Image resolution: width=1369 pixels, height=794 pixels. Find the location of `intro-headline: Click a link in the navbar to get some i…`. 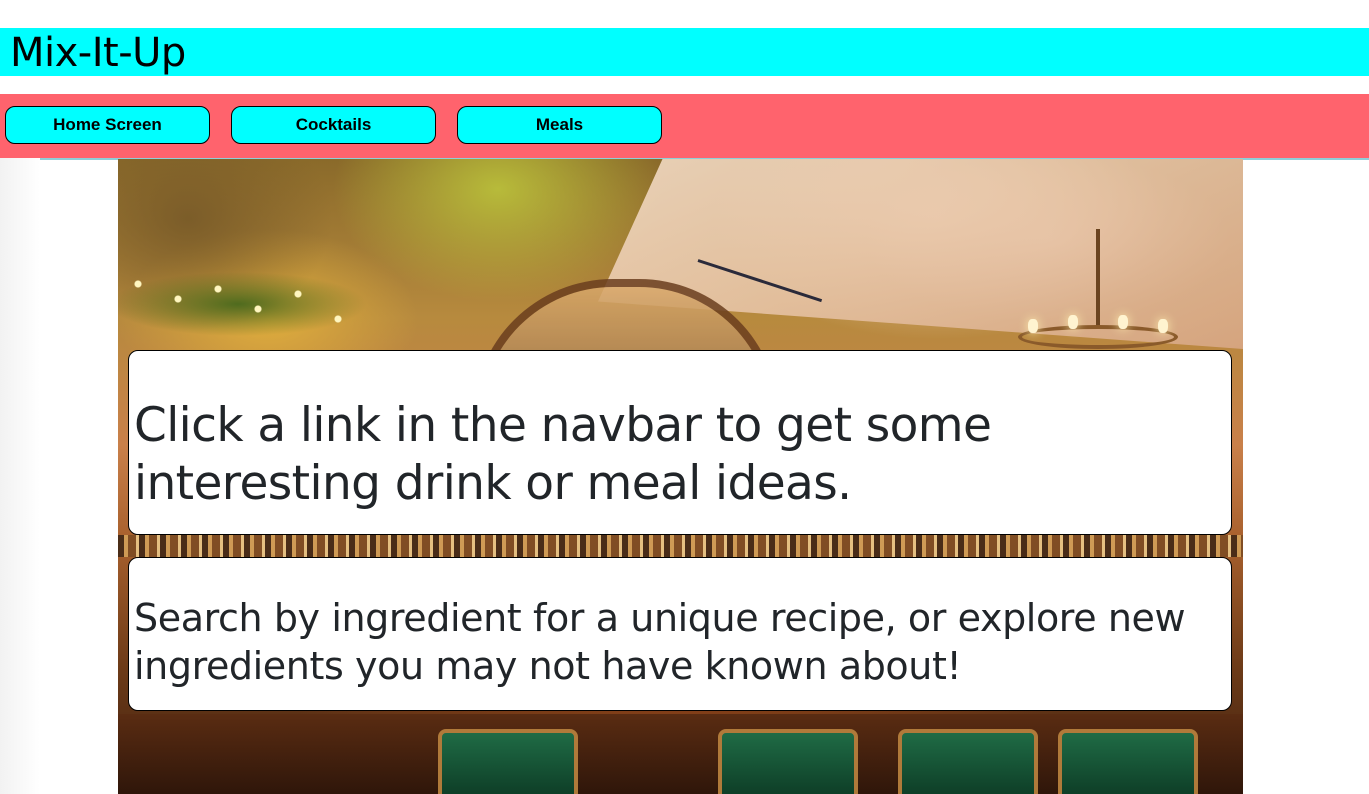

intro-headline: Click a link in the navbar to get some i… is located at coordinates (563, 454).